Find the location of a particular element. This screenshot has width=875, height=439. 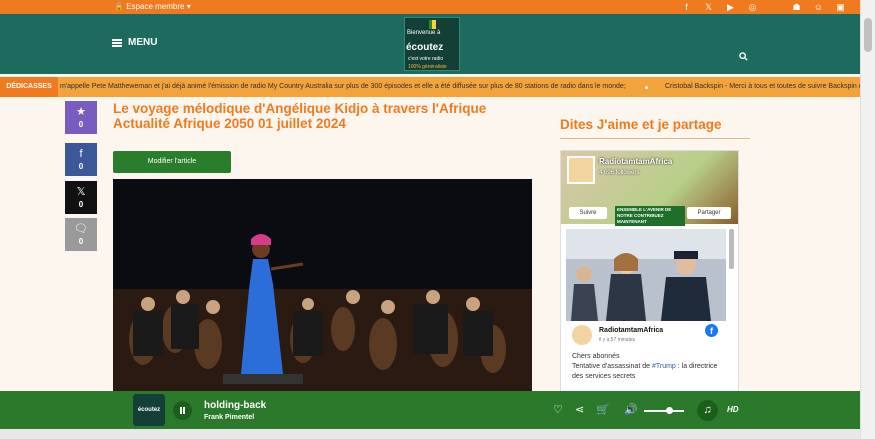

comment-count: 0 is located at coordinates (81, 241).